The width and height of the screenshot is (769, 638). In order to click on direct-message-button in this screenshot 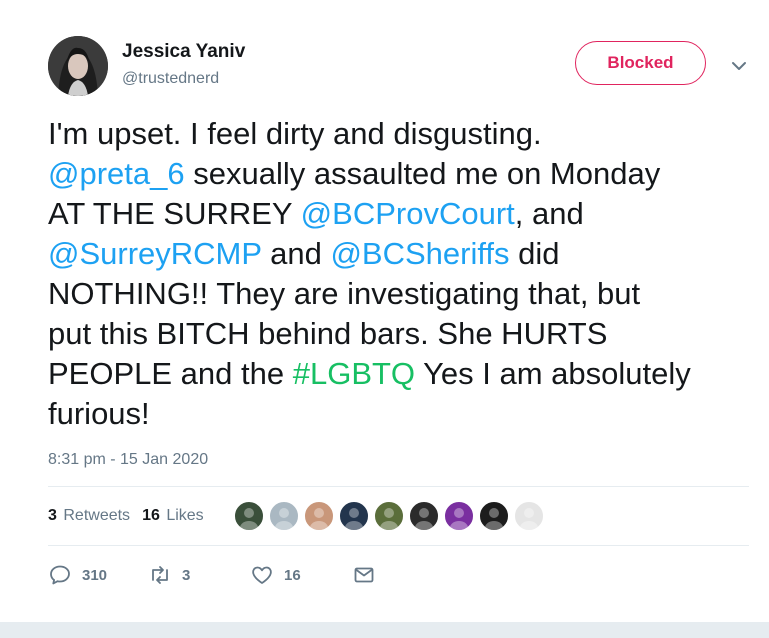, I will do `click(369, 575)`.